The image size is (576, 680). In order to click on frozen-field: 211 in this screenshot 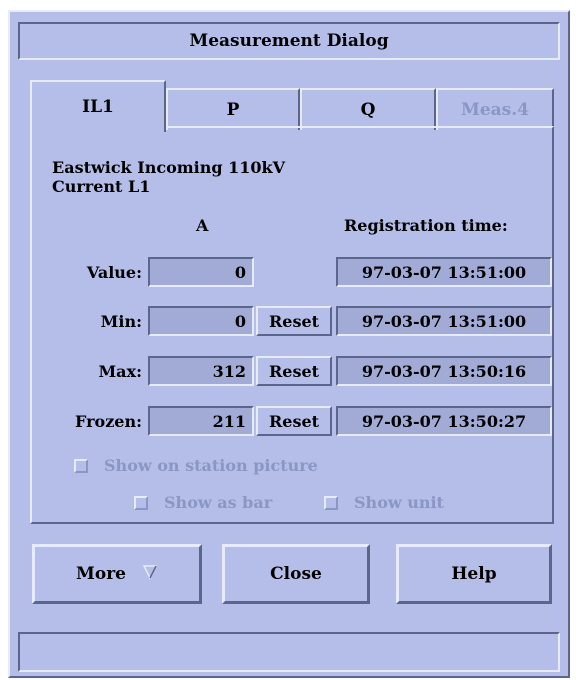, I will do `click(201, 421)`.